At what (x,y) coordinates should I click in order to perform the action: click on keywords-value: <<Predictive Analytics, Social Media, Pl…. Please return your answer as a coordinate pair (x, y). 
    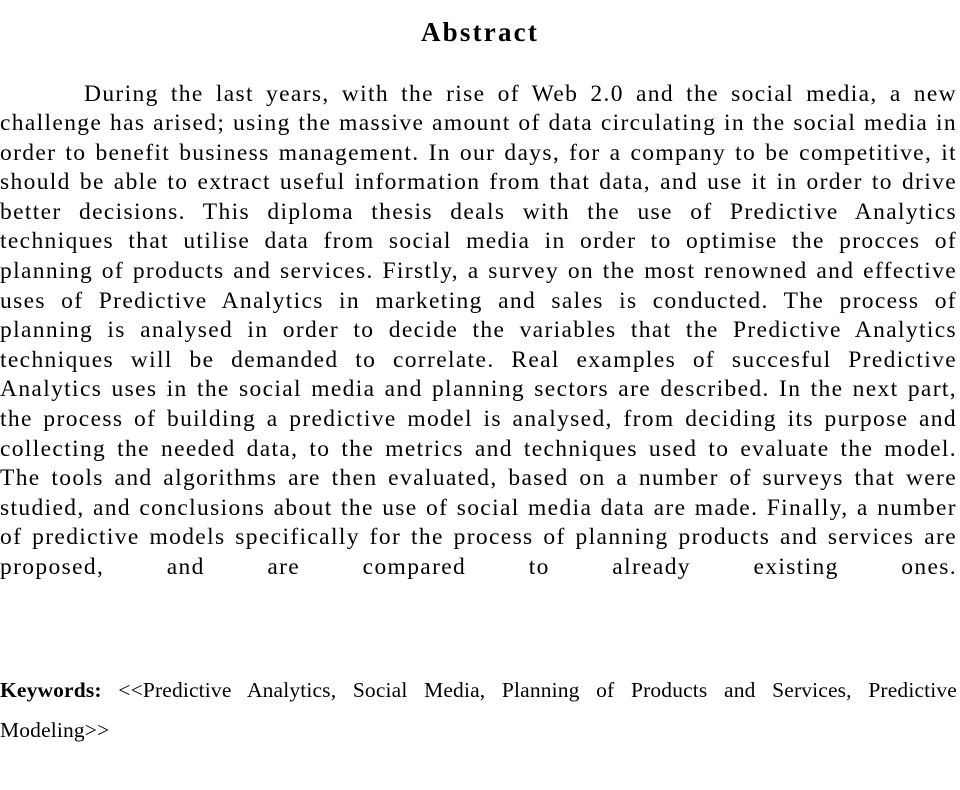
    Looking at the image, I should click on (478, 709).